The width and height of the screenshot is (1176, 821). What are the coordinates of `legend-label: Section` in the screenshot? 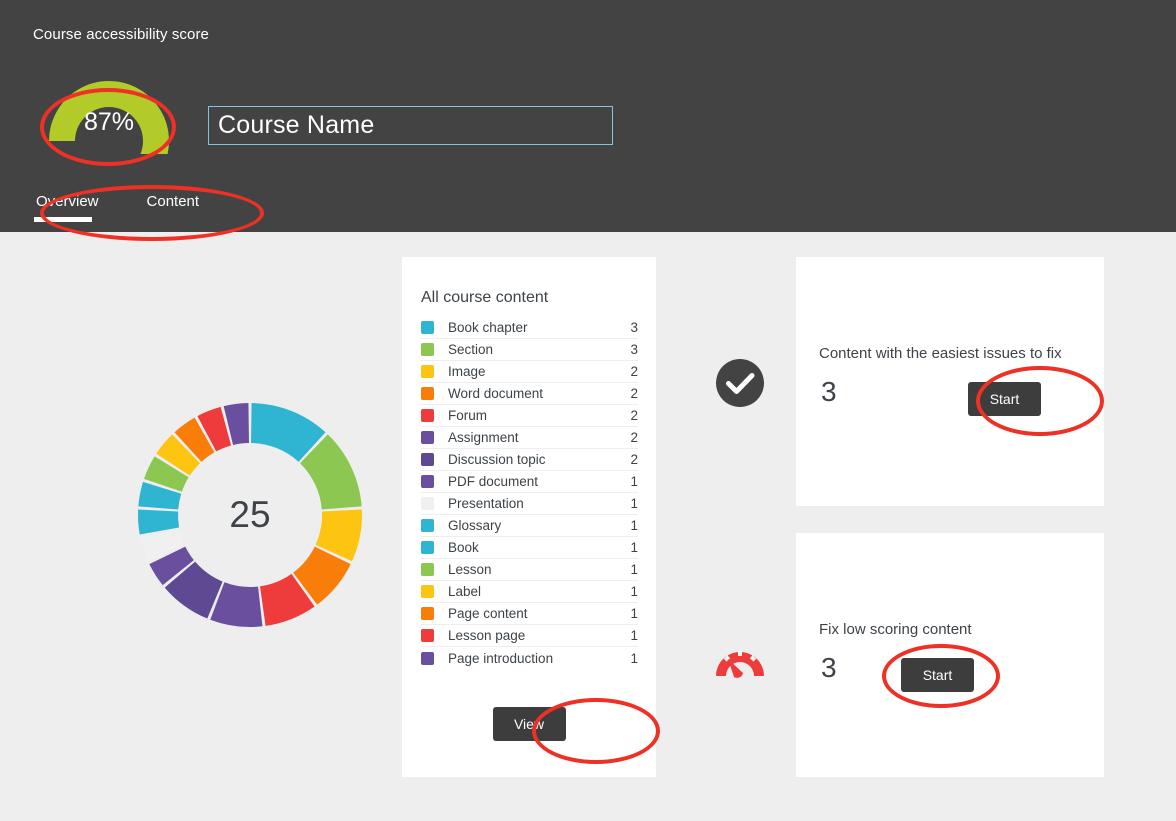 It's located at (471, 349).